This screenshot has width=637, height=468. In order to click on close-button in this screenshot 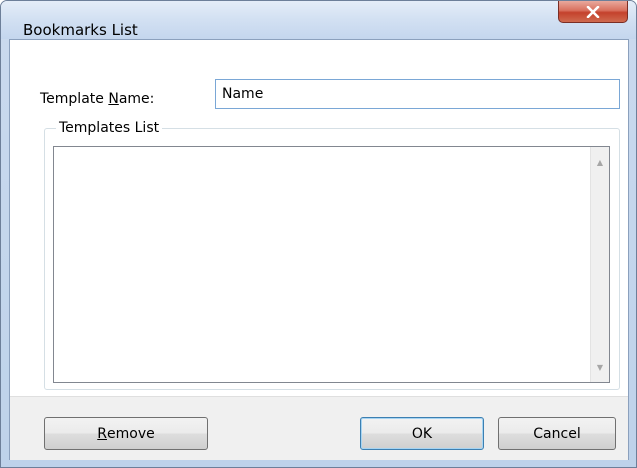, I will do `click(593, 12)`.